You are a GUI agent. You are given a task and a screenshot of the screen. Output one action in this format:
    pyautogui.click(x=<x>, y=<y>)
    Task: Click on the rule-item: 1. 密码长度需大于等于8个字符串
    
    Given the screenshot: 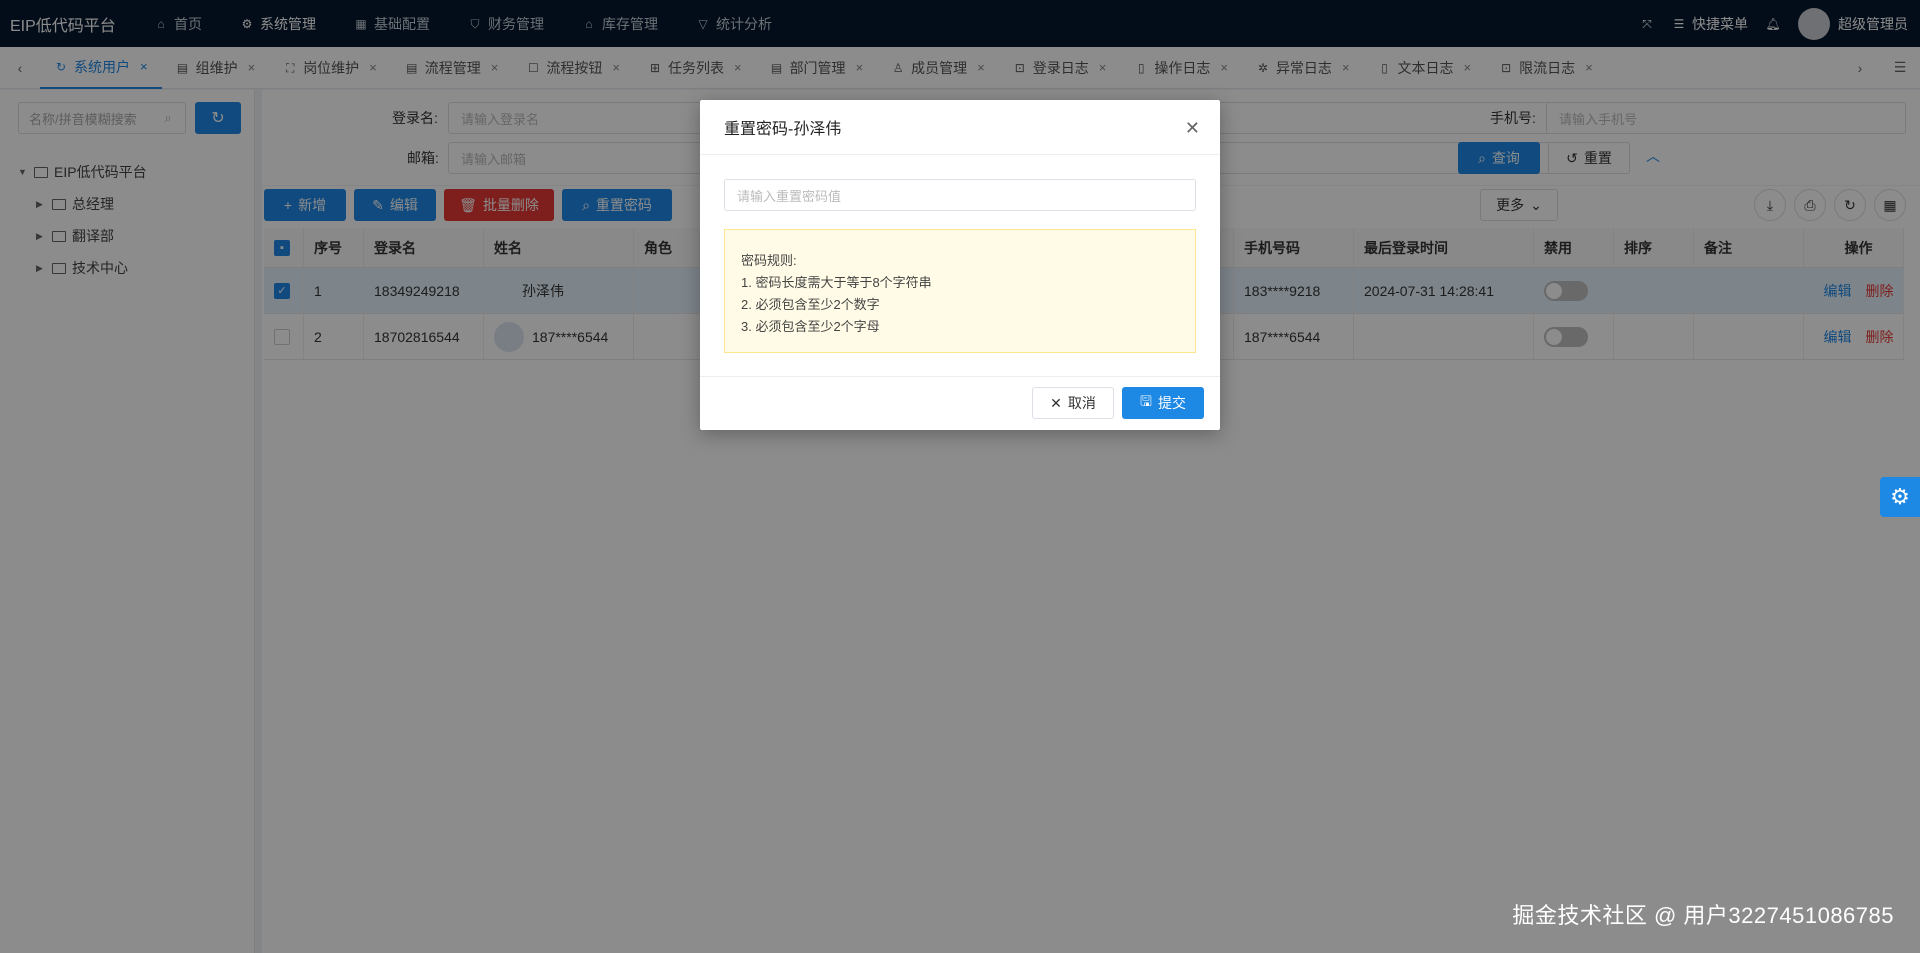 What is the action you would take?
    pyautogui.click(x=836, y=282)
    